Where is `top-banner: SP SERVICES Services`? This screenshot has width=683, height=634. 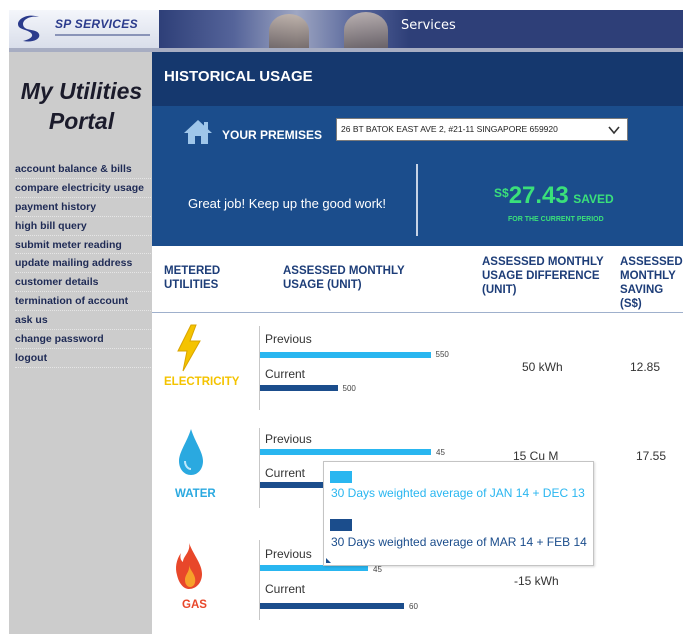
top-banner: SP SERVICES Services is located at coordinates (346, 29).